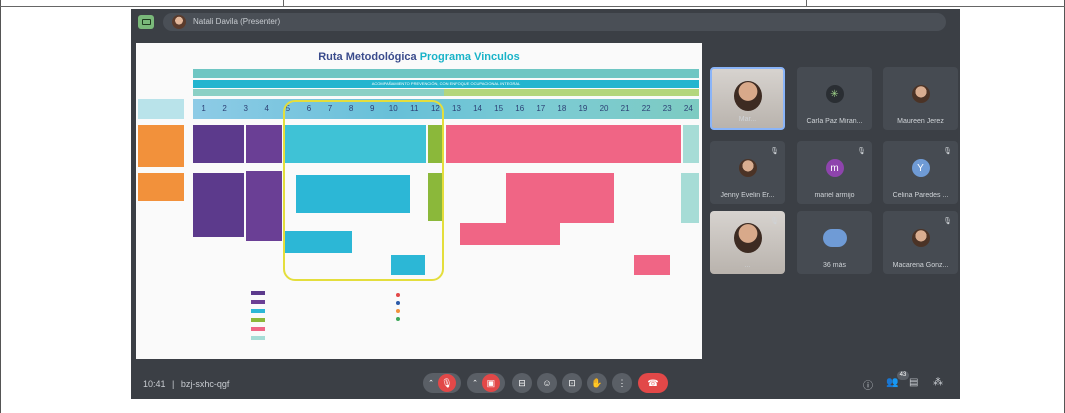 The image size is (1065, 413). I want to click on participant-name: 36 más, so click(834, 265).